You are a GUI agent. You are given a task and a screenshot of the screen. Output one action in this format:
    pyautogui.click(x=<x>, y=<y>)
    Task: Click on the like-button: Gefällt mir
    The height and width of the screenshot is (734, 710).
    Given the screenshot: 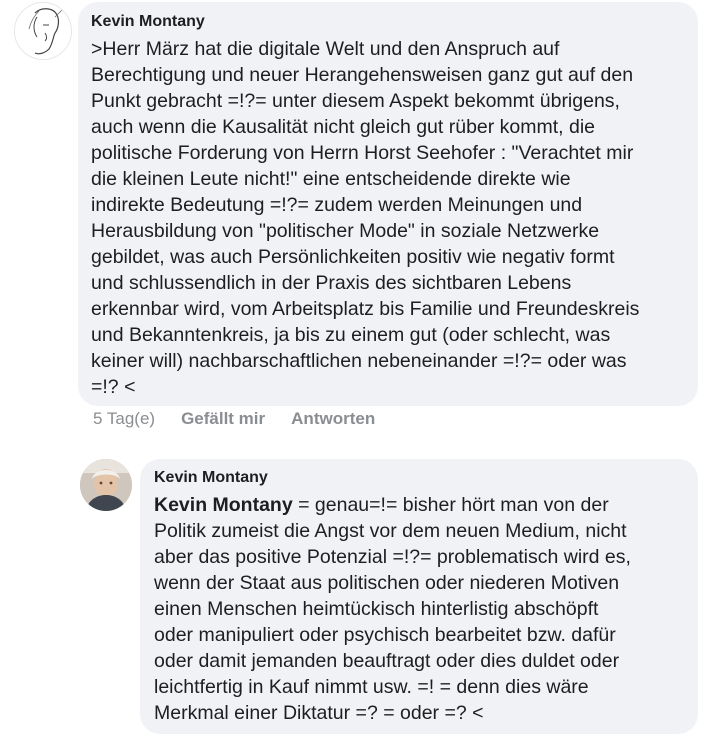 What is the action you would take?
    pyautogui.click(x=223, y=419)
    